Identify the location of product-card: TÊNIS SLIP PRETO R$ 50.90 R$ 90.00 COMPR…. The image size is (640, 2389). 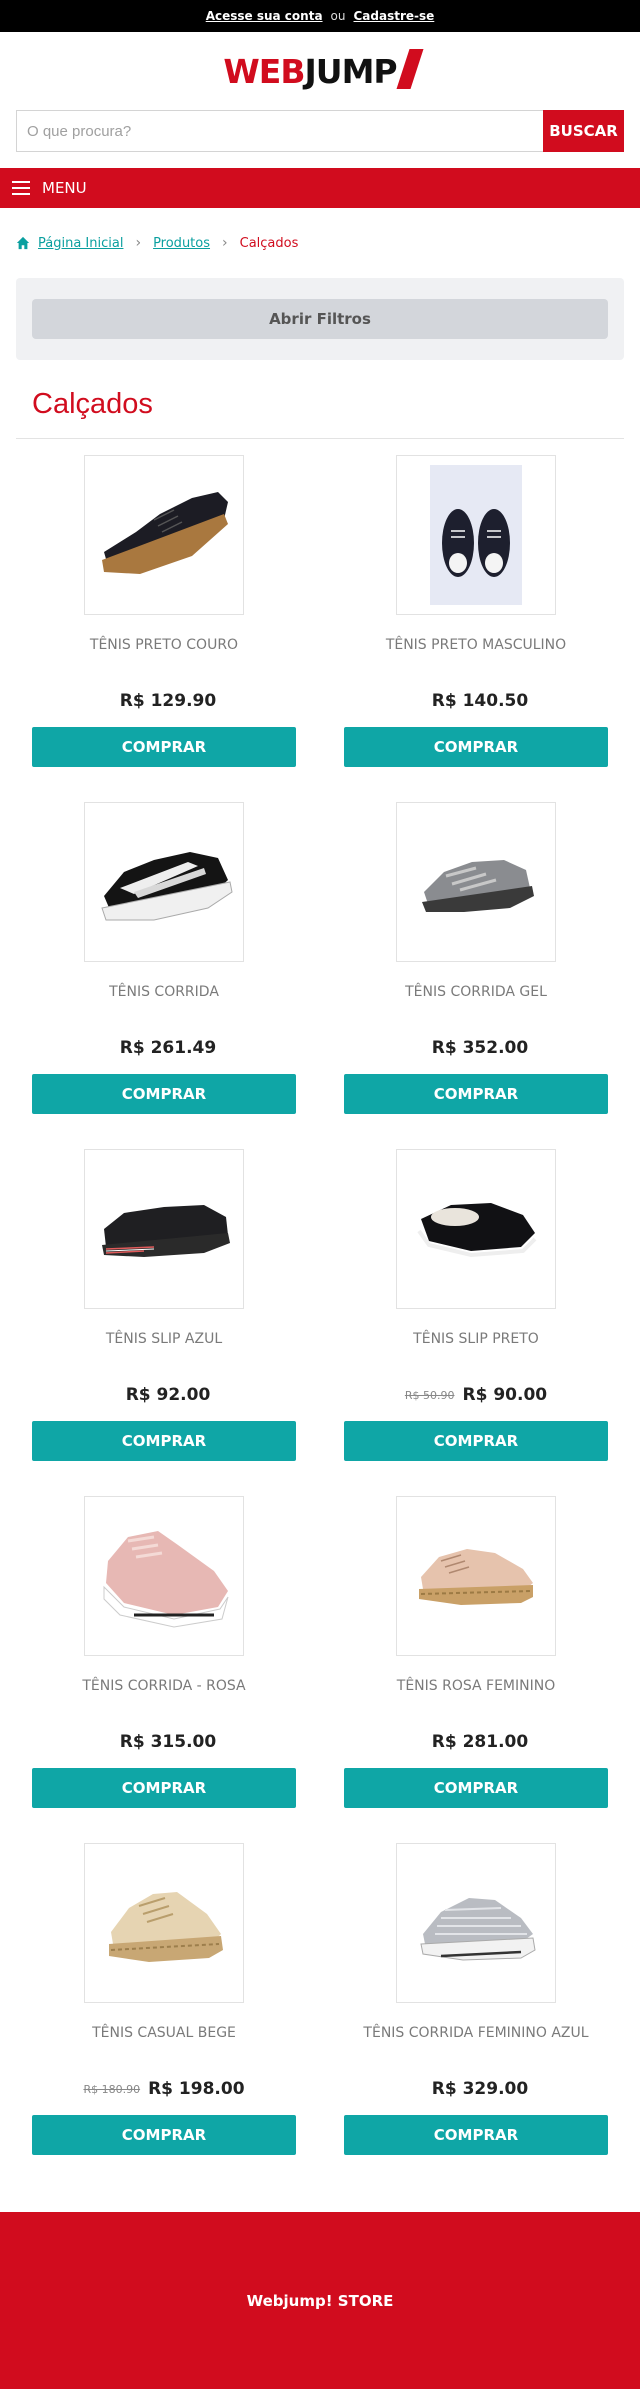
(476, 1322).